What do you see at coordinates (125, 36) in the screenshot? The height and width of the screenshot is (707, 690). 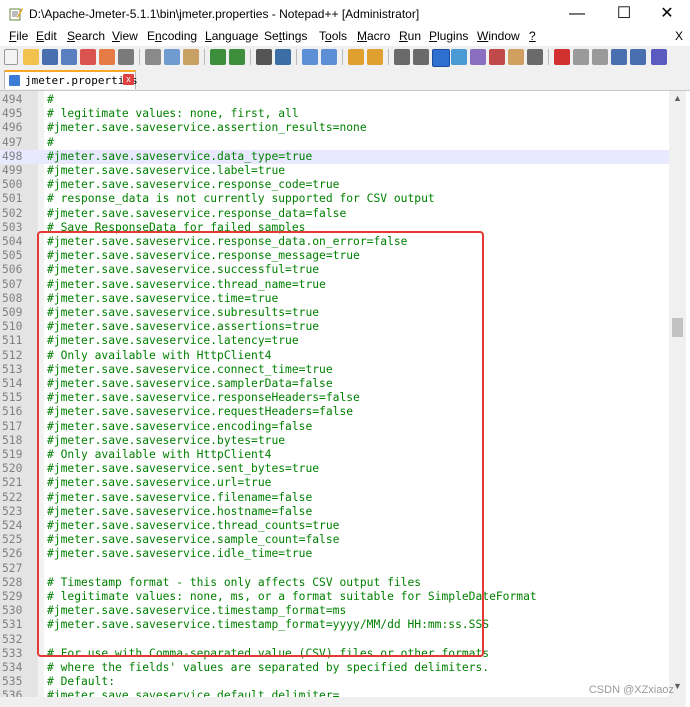 I see `menu-view: View` at bounding box center [125, 36].